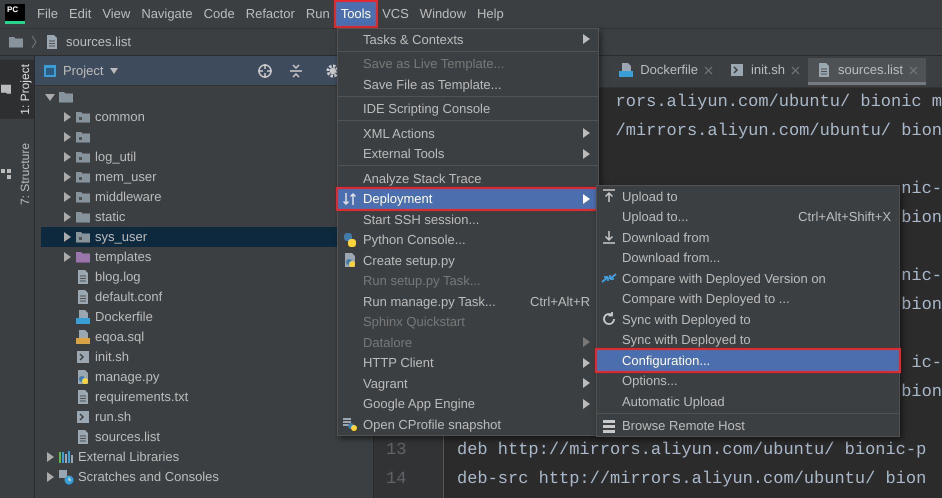 The height and width of the screenshot is (498, 942). Describe the element at coordinates (665, 71) in the screenshot. I see `editor-tab: Dockerfile` at that location.